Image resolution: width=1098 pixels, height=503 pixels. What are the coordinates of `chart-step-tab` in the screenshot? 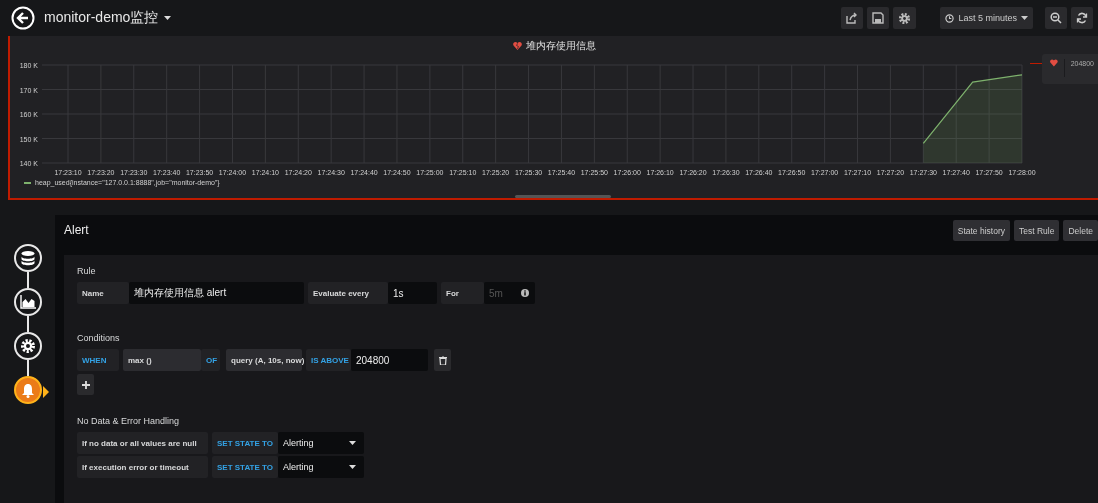 It's located at (27, 302).